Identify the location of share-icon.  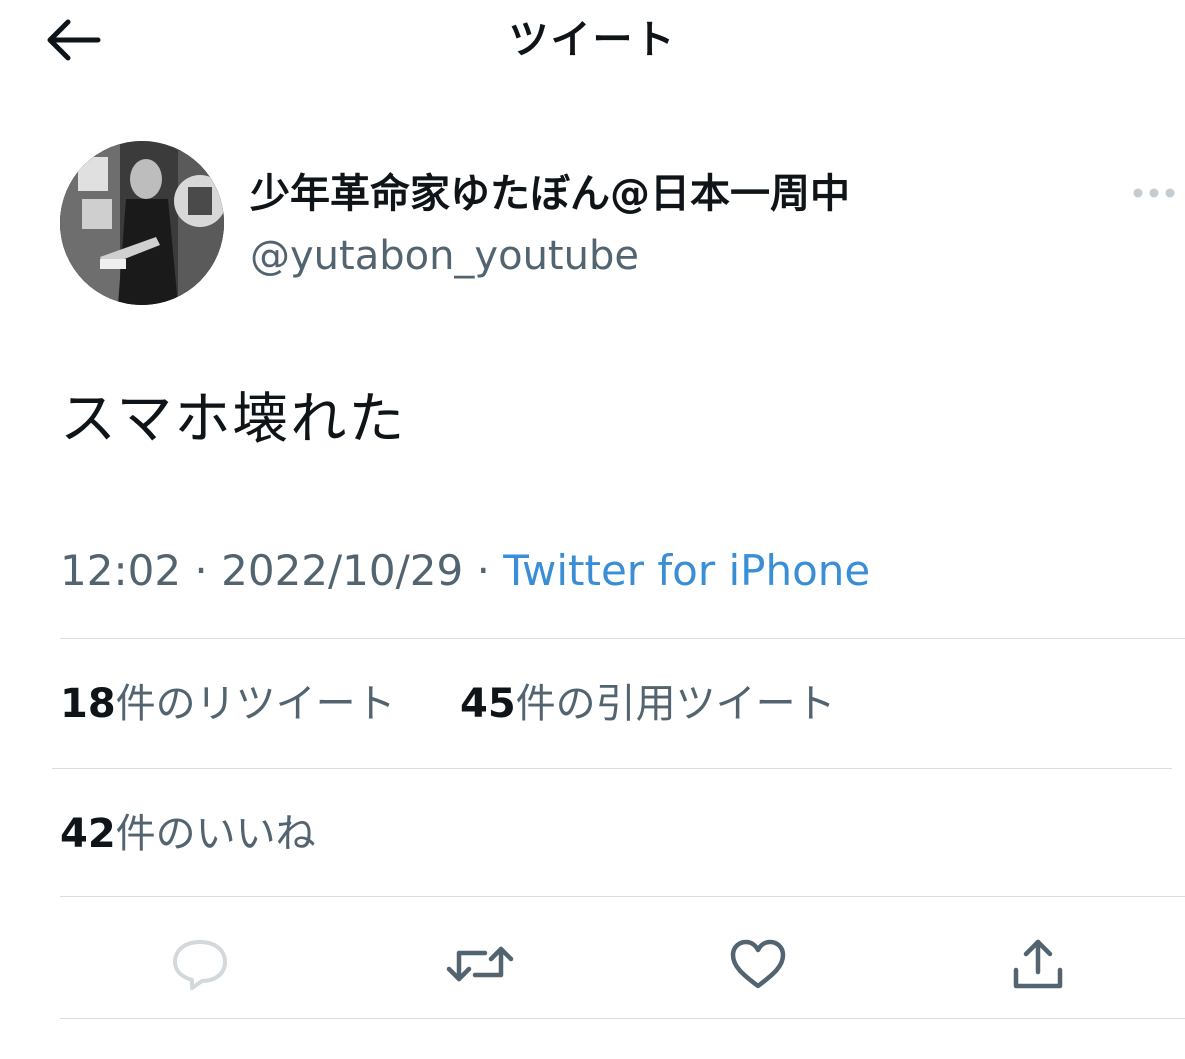
(1038, 964).